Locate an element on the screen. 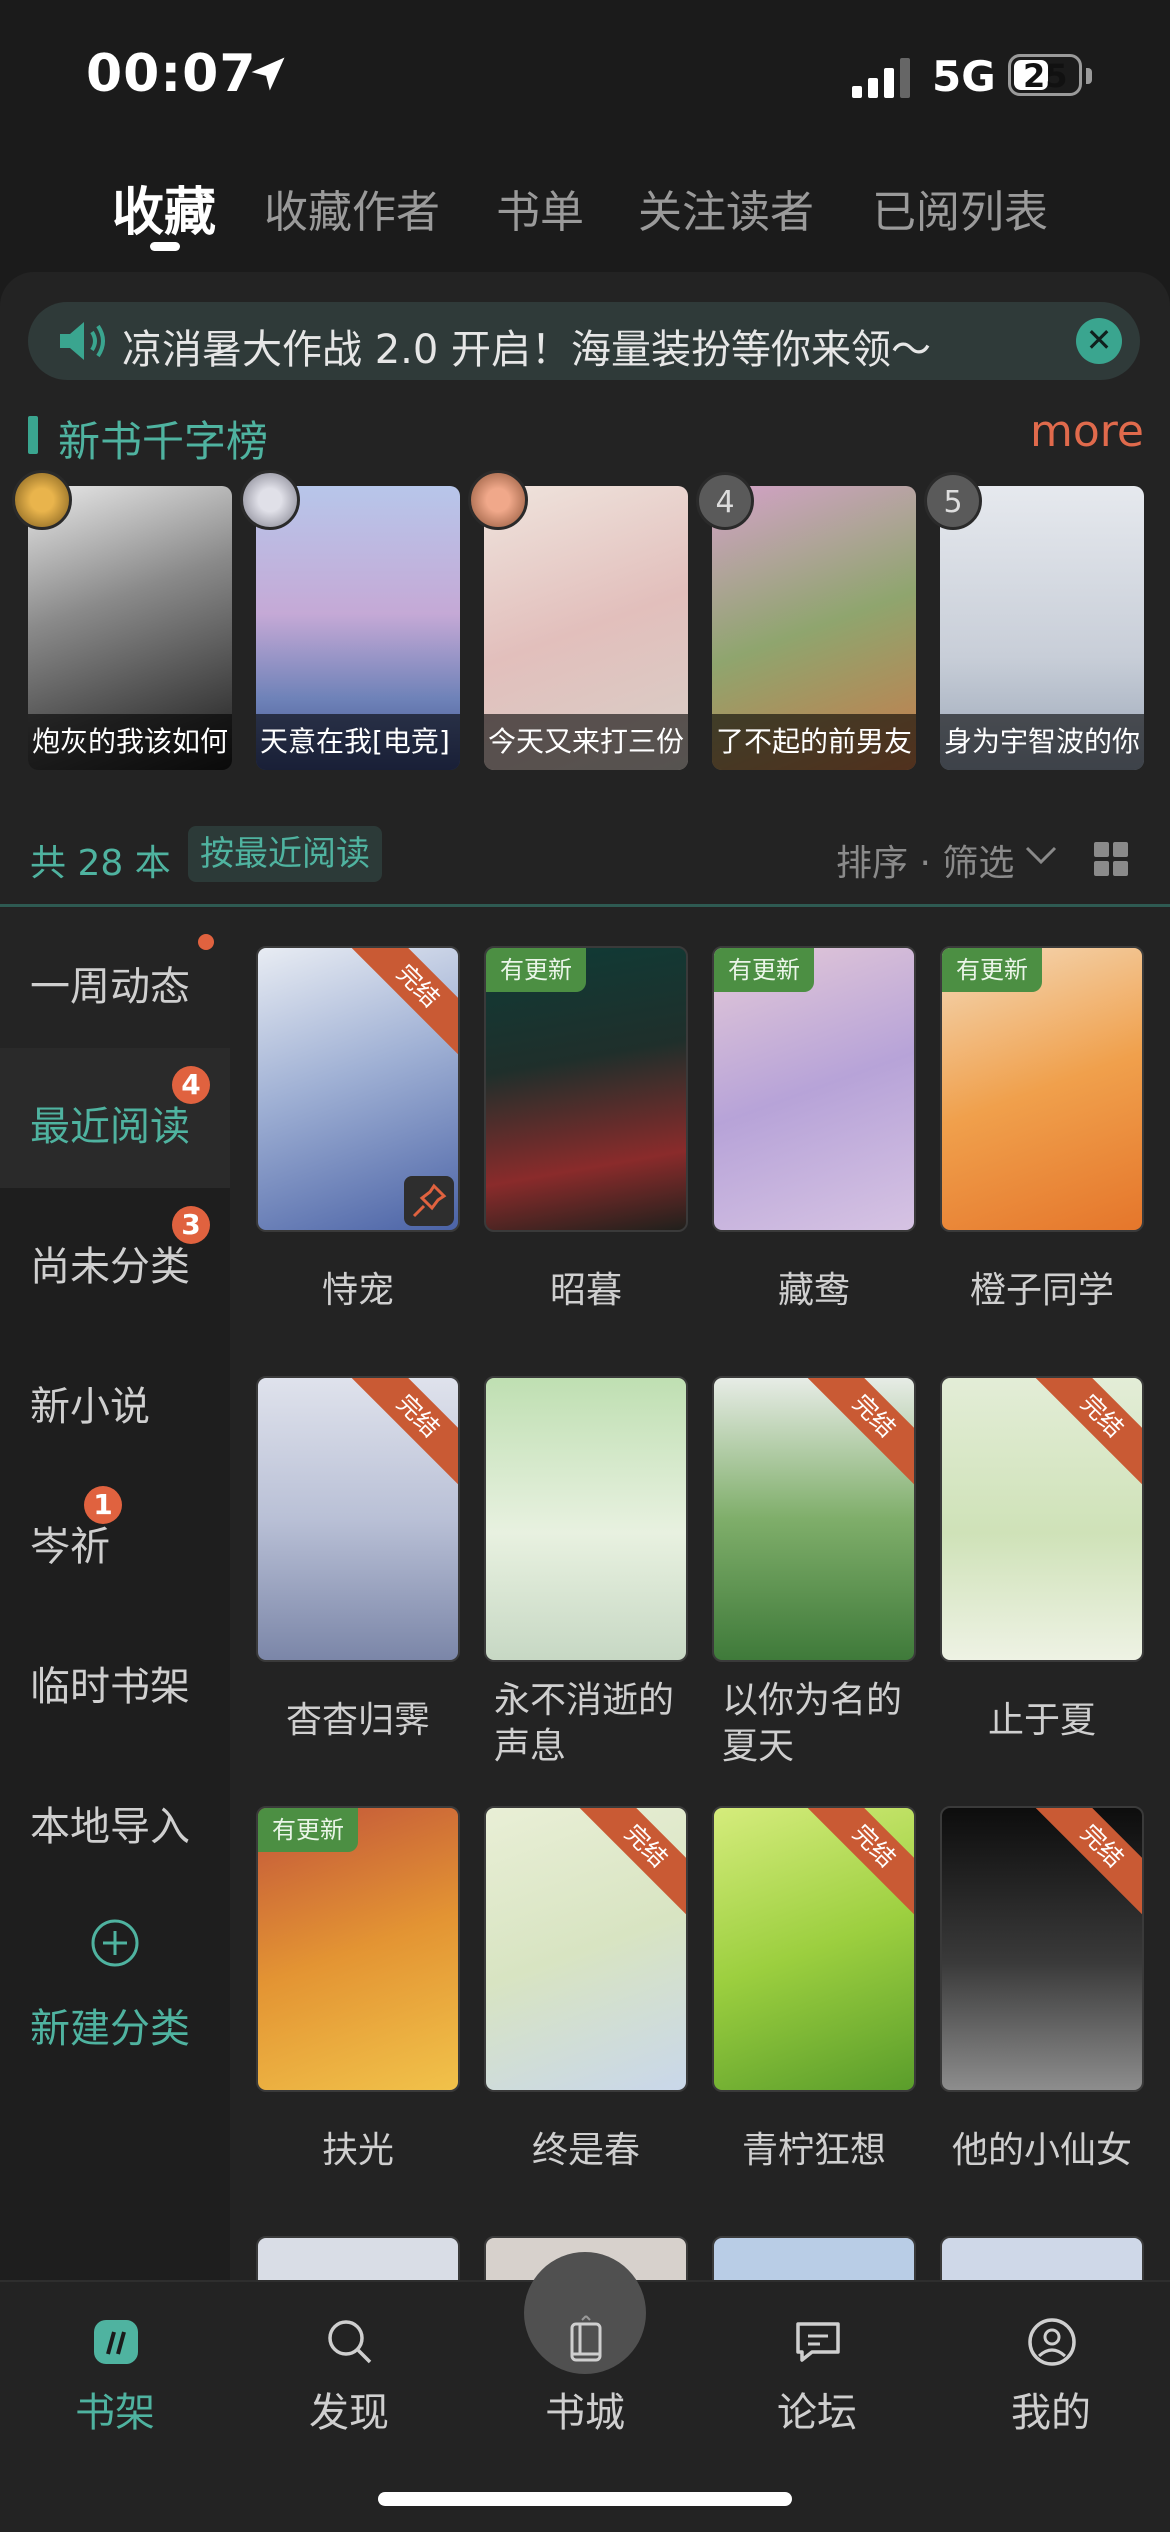 The height and width of the screenshot is (2532, 1170). silver-crown-icon is located at coordinates (270, 500).